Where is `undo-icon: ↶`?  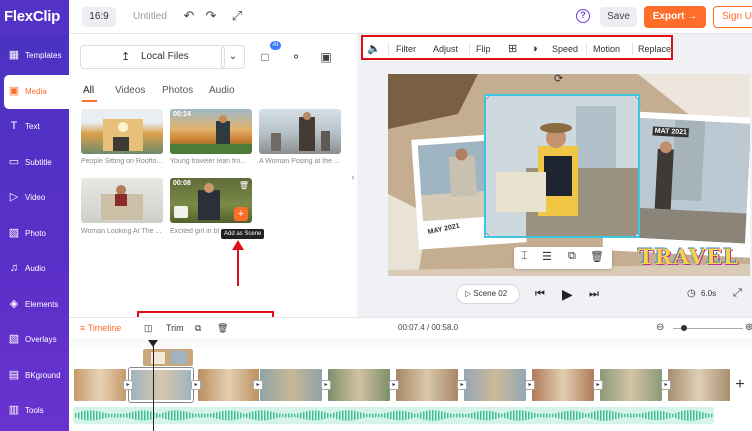 undo-icon: ↶ is located at coordinates (189, 16).